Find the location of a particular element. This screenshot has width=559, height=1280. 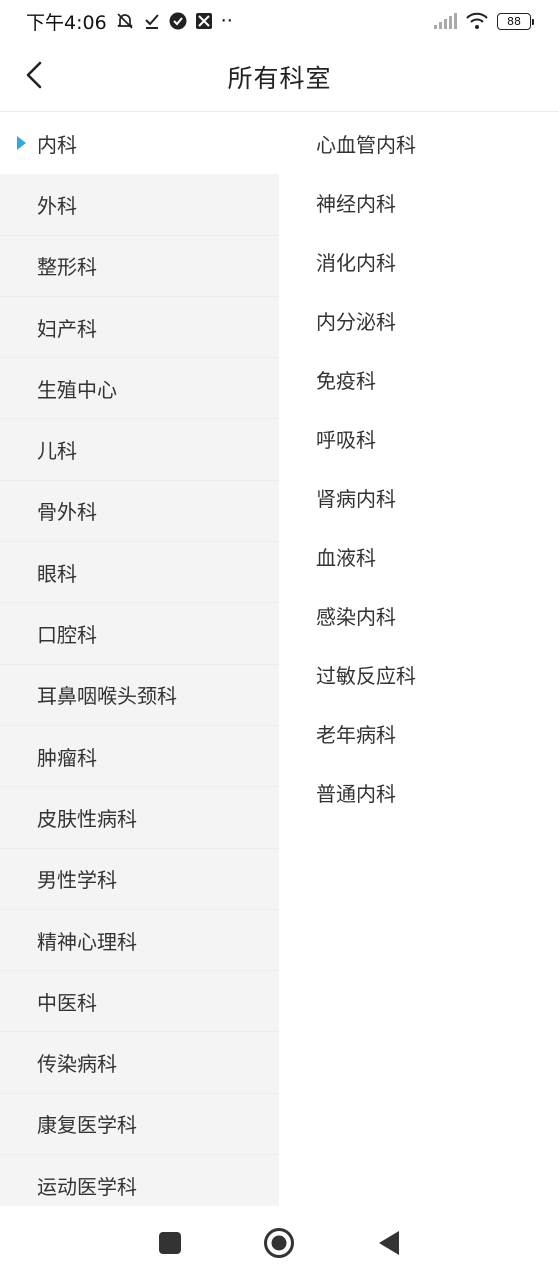

category-label: 眼科 is located at coordinates (57, 573).